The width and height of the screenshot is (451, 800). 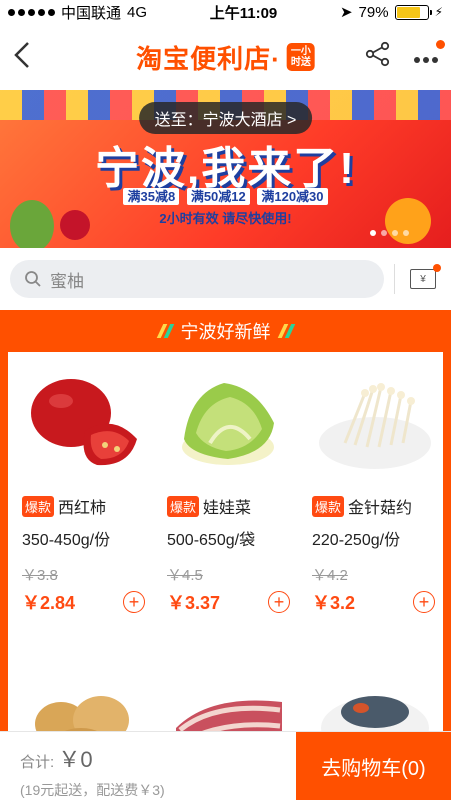 I want to click on share-button, so click(x=378, y=57).